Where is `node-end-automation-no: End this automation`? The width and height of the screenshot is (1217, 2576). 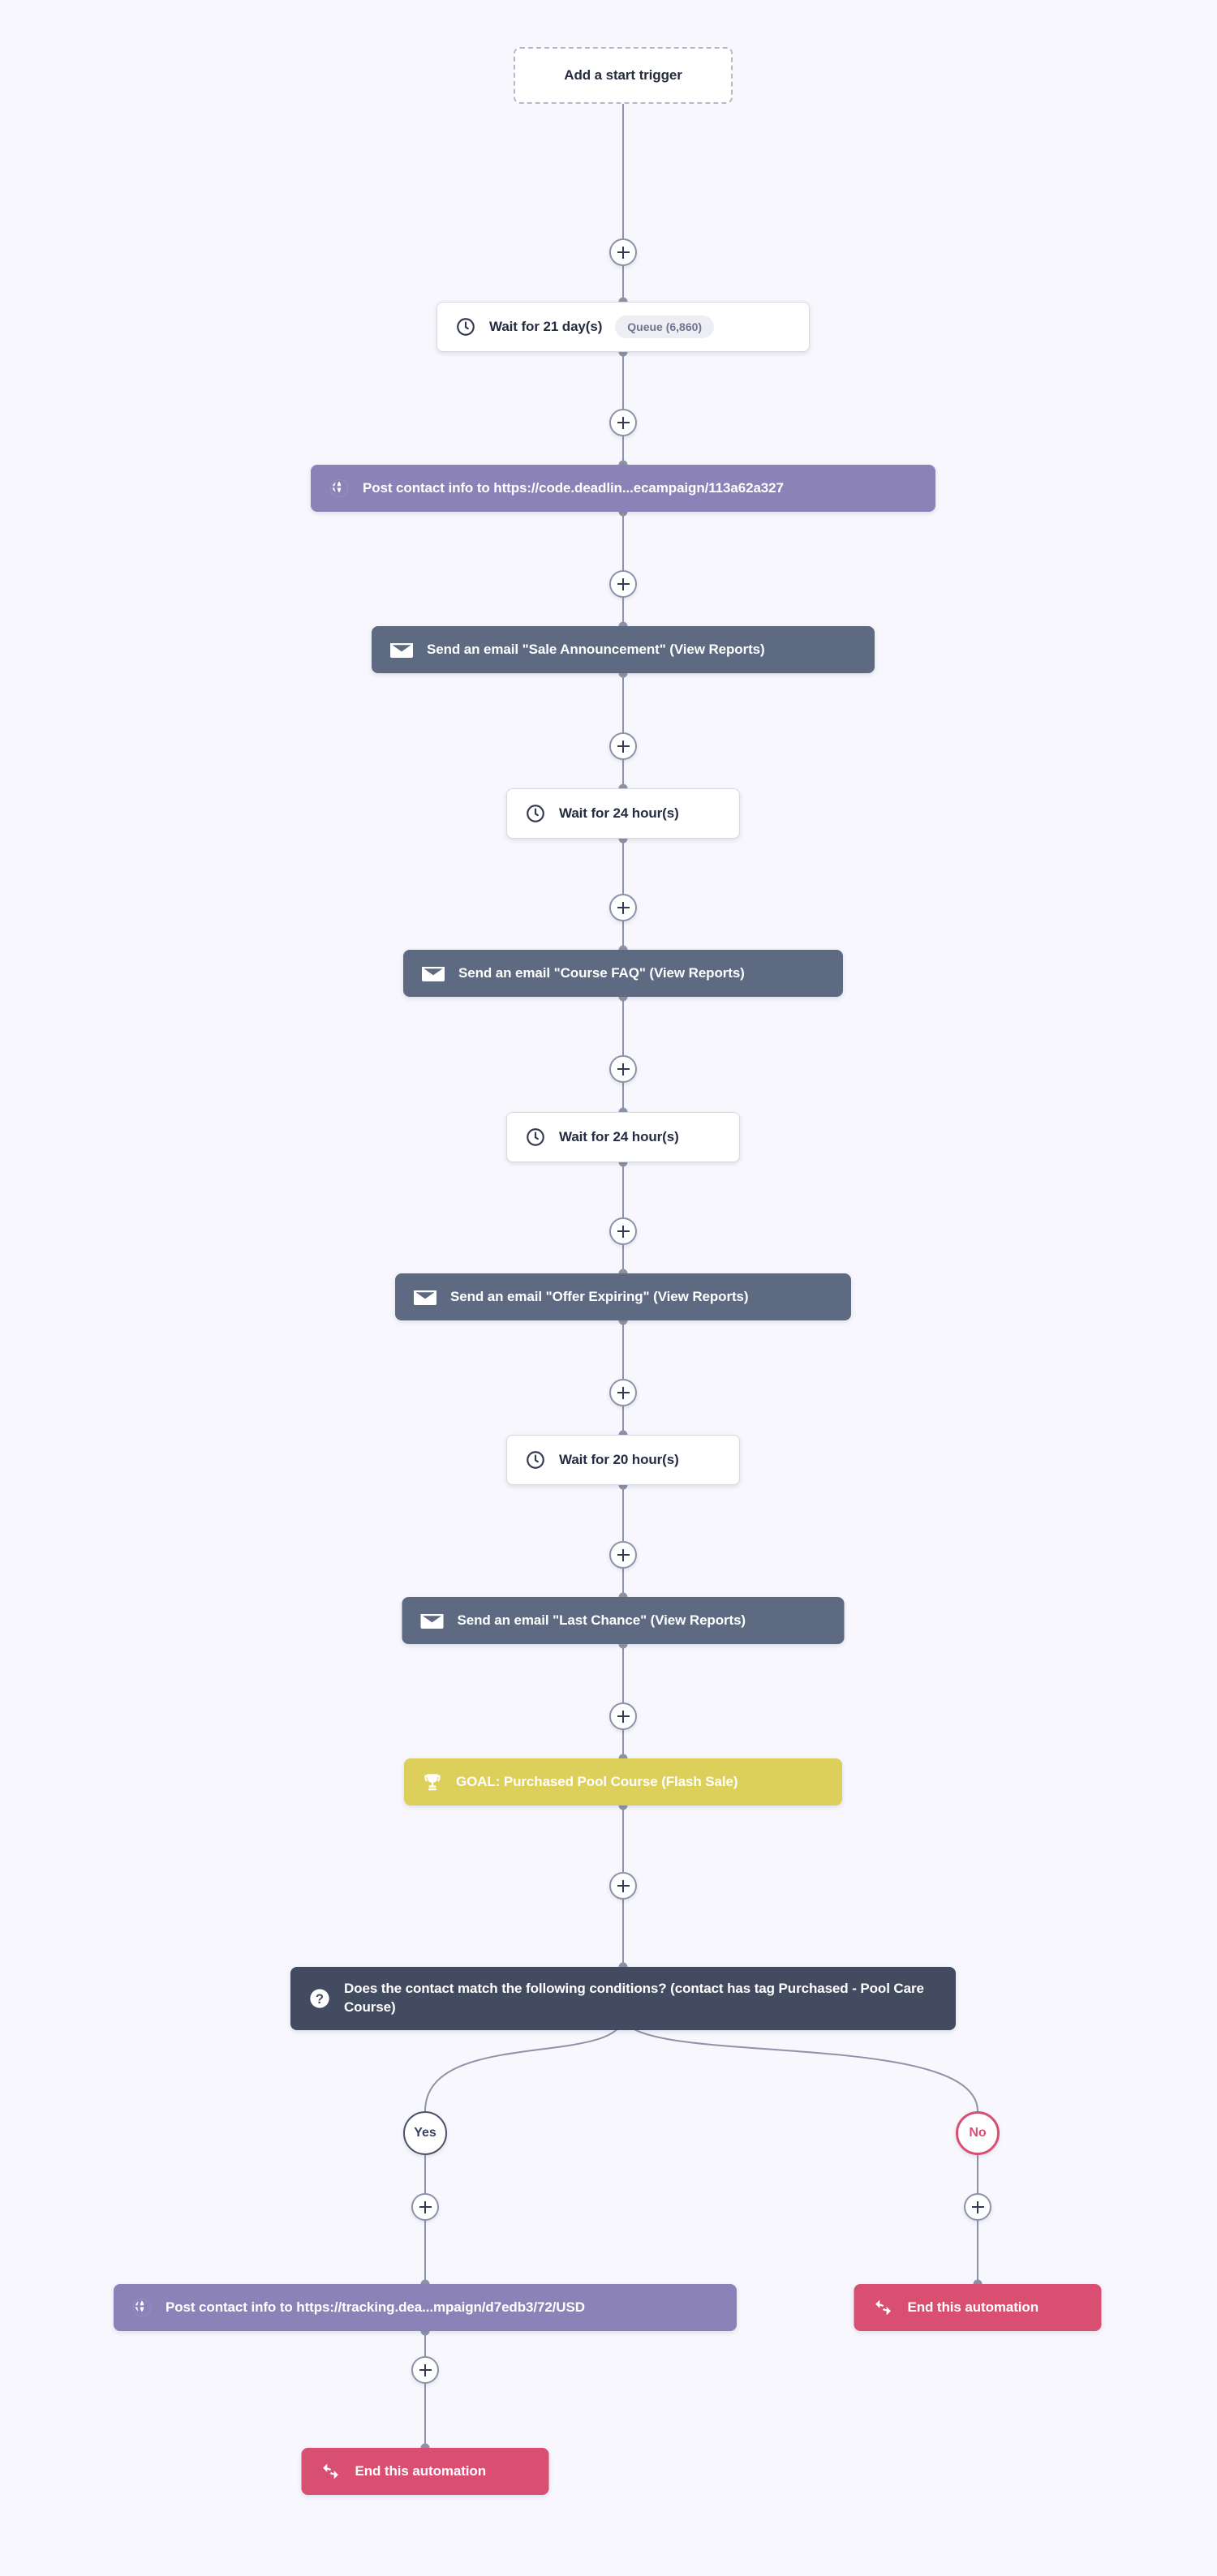
node-end-automation-no: End this automation is located at coordinates (978, 2307).